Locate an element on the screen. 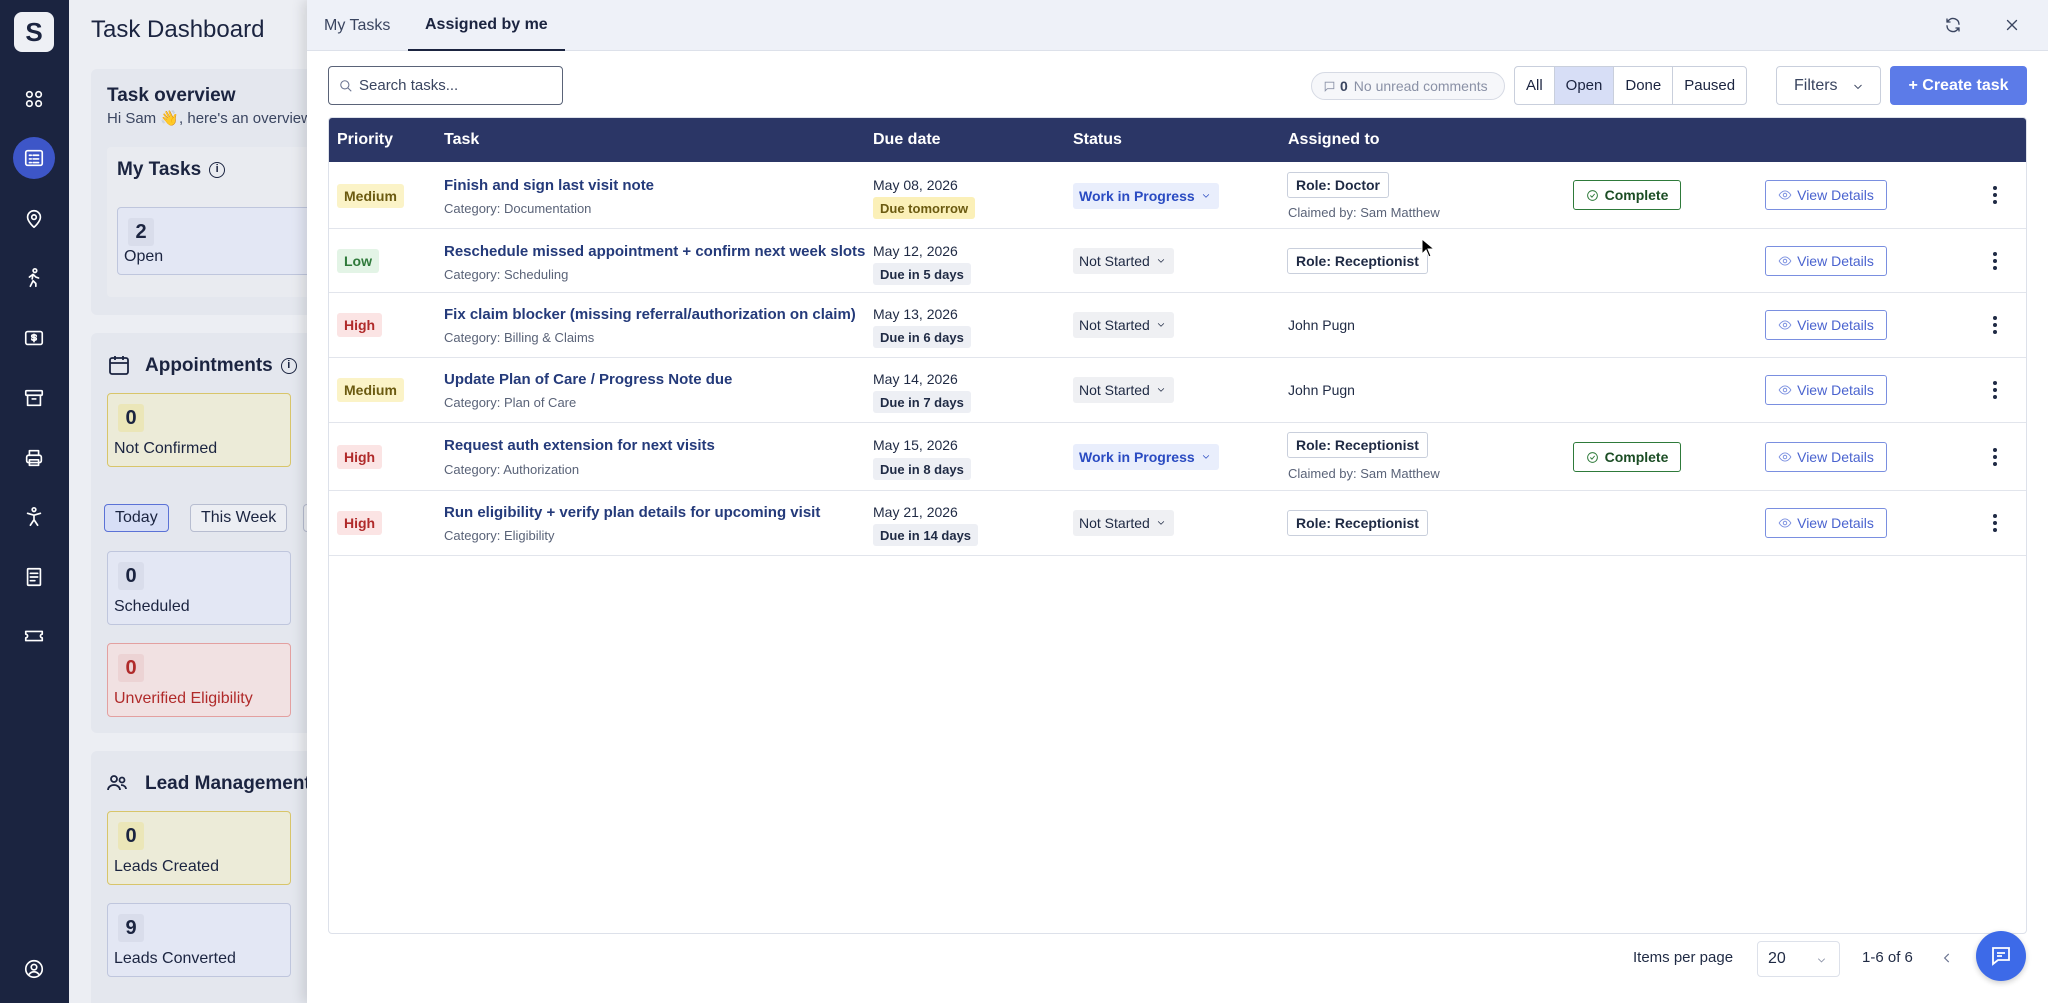  tab-my-tasks: My Tasks is located at coordinates (357, 25).